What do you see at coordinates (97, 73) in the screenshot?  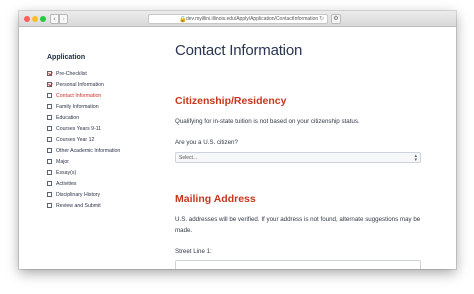 I see `sidebar-item: Pre-Checklist` at bounding box center [97, 73].